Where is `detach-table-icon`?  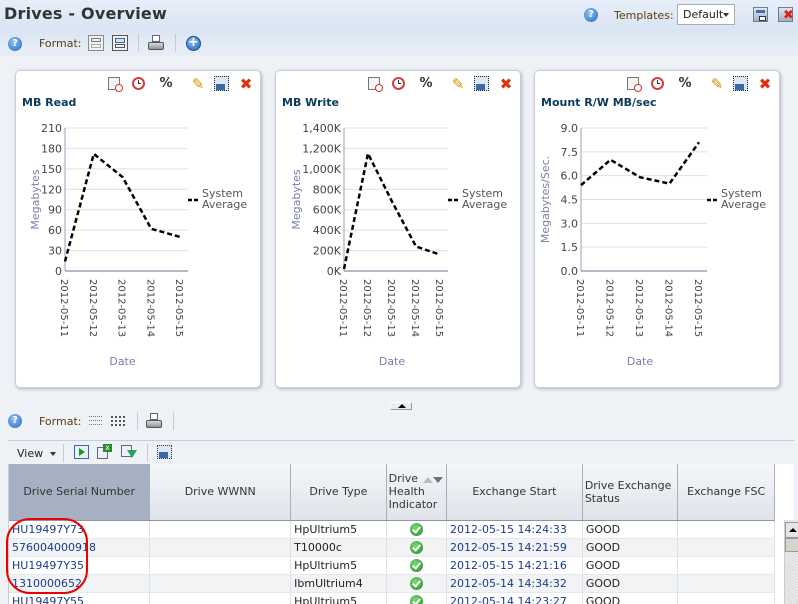
detach-table-icon is located at coordinates (164, 452).